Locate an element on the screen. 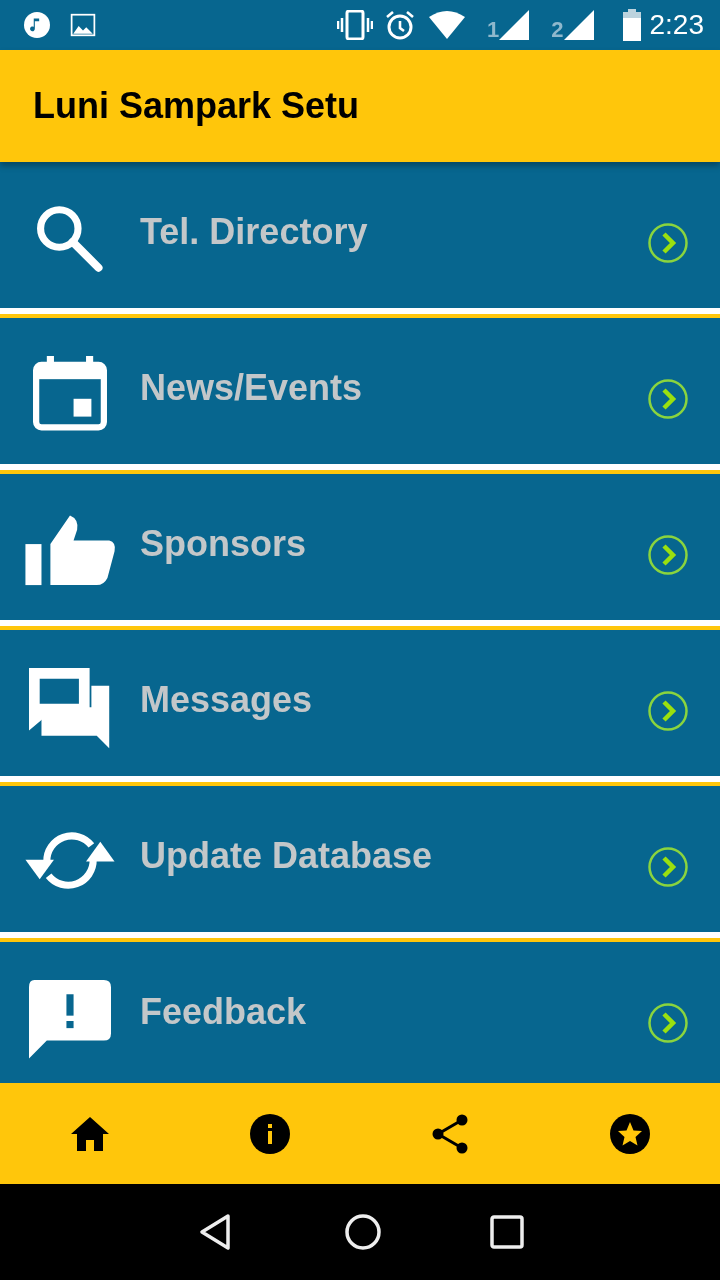  info-icon is located at coordinates (270, 1133).